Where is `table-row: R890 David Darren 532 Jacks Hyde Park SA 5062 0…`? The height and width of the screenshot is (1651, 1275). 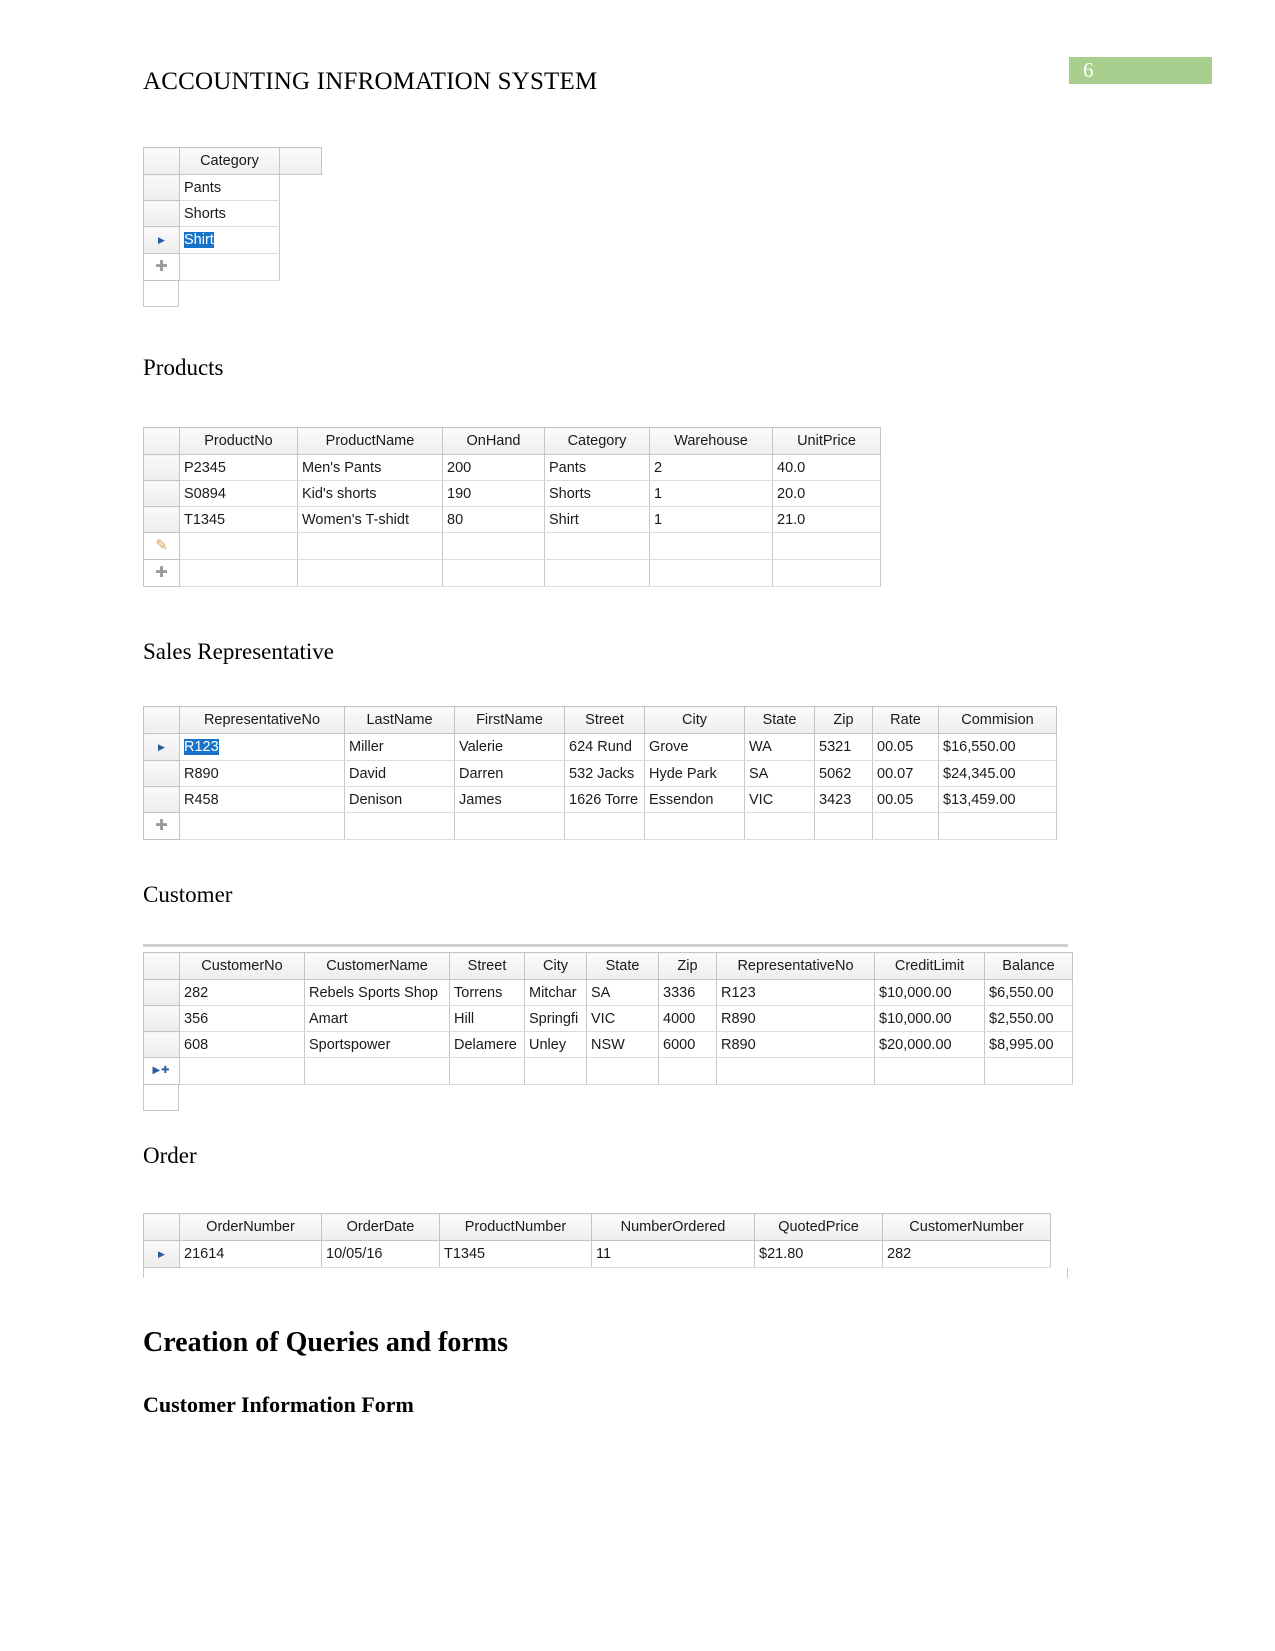
table-row: R890 David Darren 532 Jacks Hyde Park SA 5062 0… is located at coordinates (600, 773).